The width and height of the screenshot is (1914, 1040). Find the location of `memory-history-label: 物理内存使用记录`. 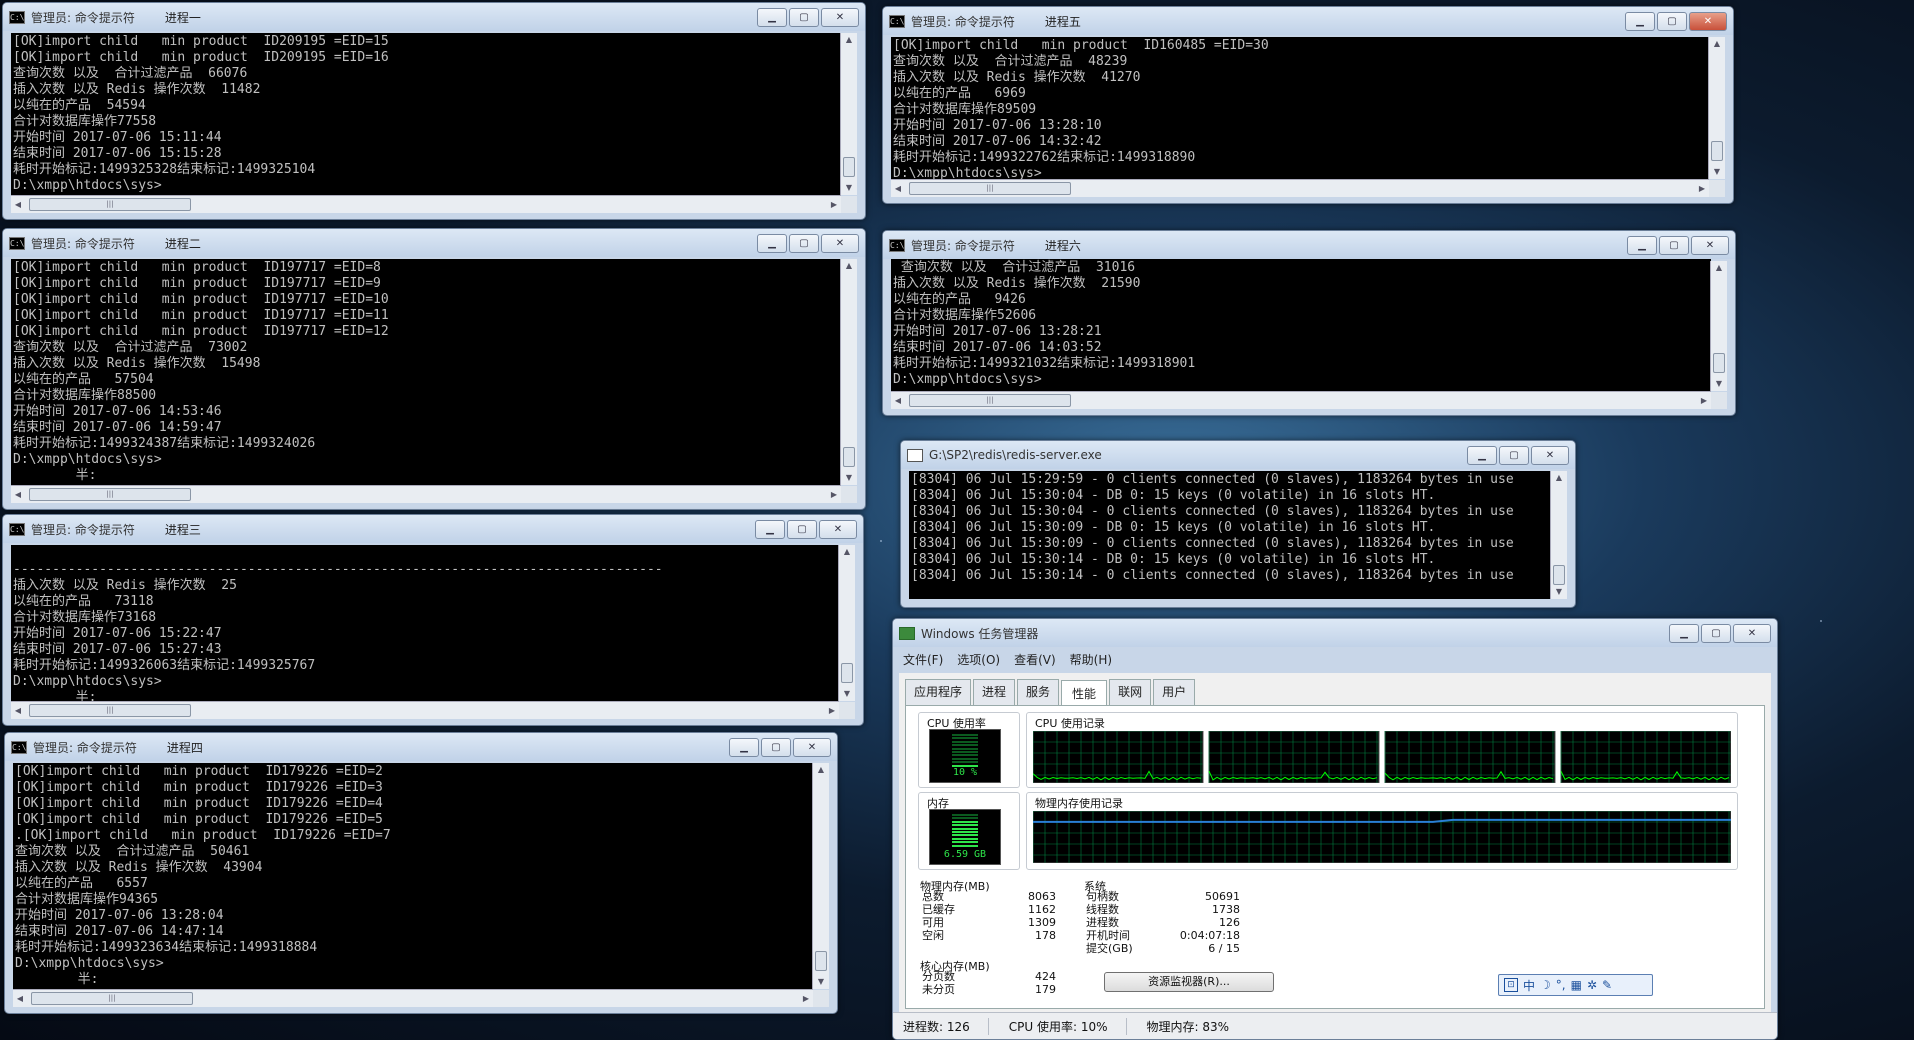

memory-history-label: 物理内存使用记录 is located at coordinates (1079, 803).